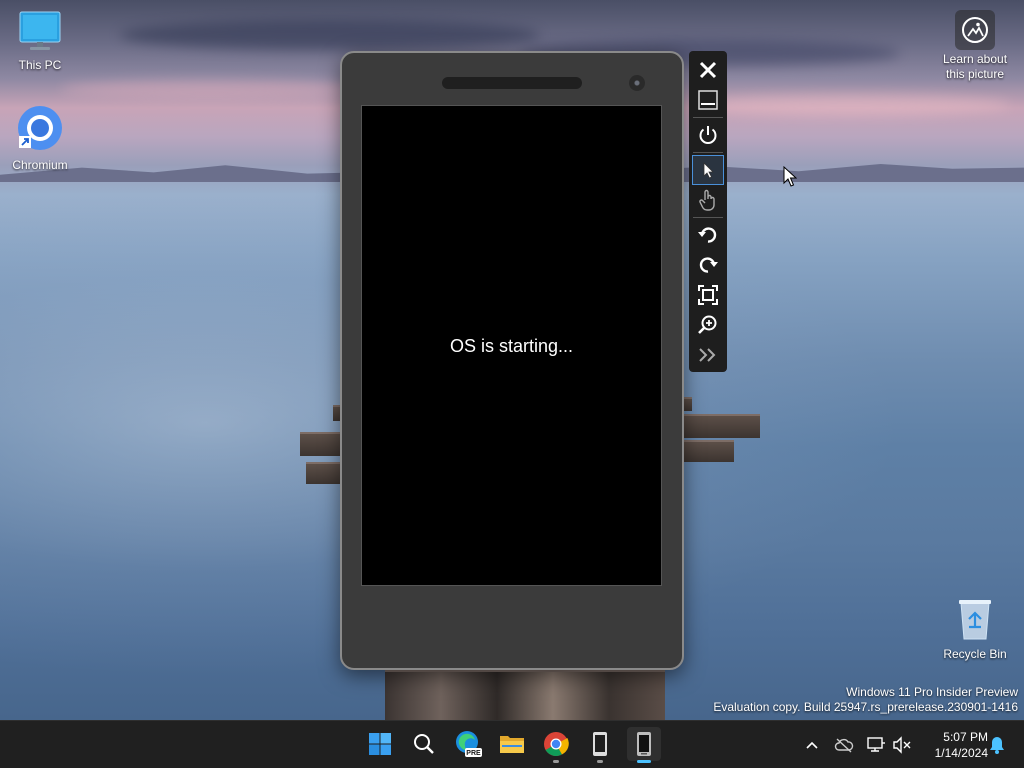 The image size is (1024, 768). Describe the element at coordinates (965, 737) in the screenshot. I see `clock-time: 5:07 PM` at that location.